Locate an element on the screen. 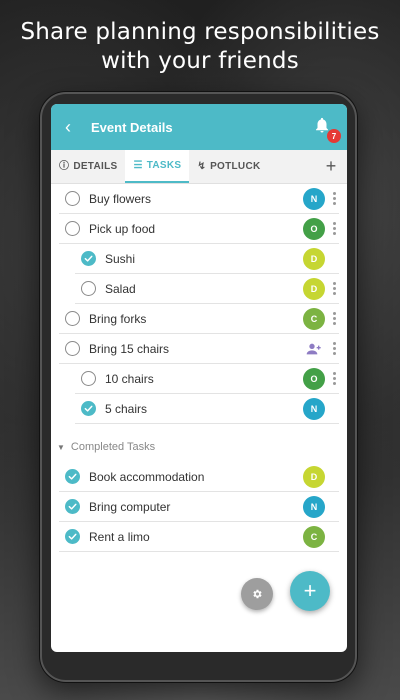 This screenshot has height=700, width=400. gear-icon is located at coordinates (257, 594).